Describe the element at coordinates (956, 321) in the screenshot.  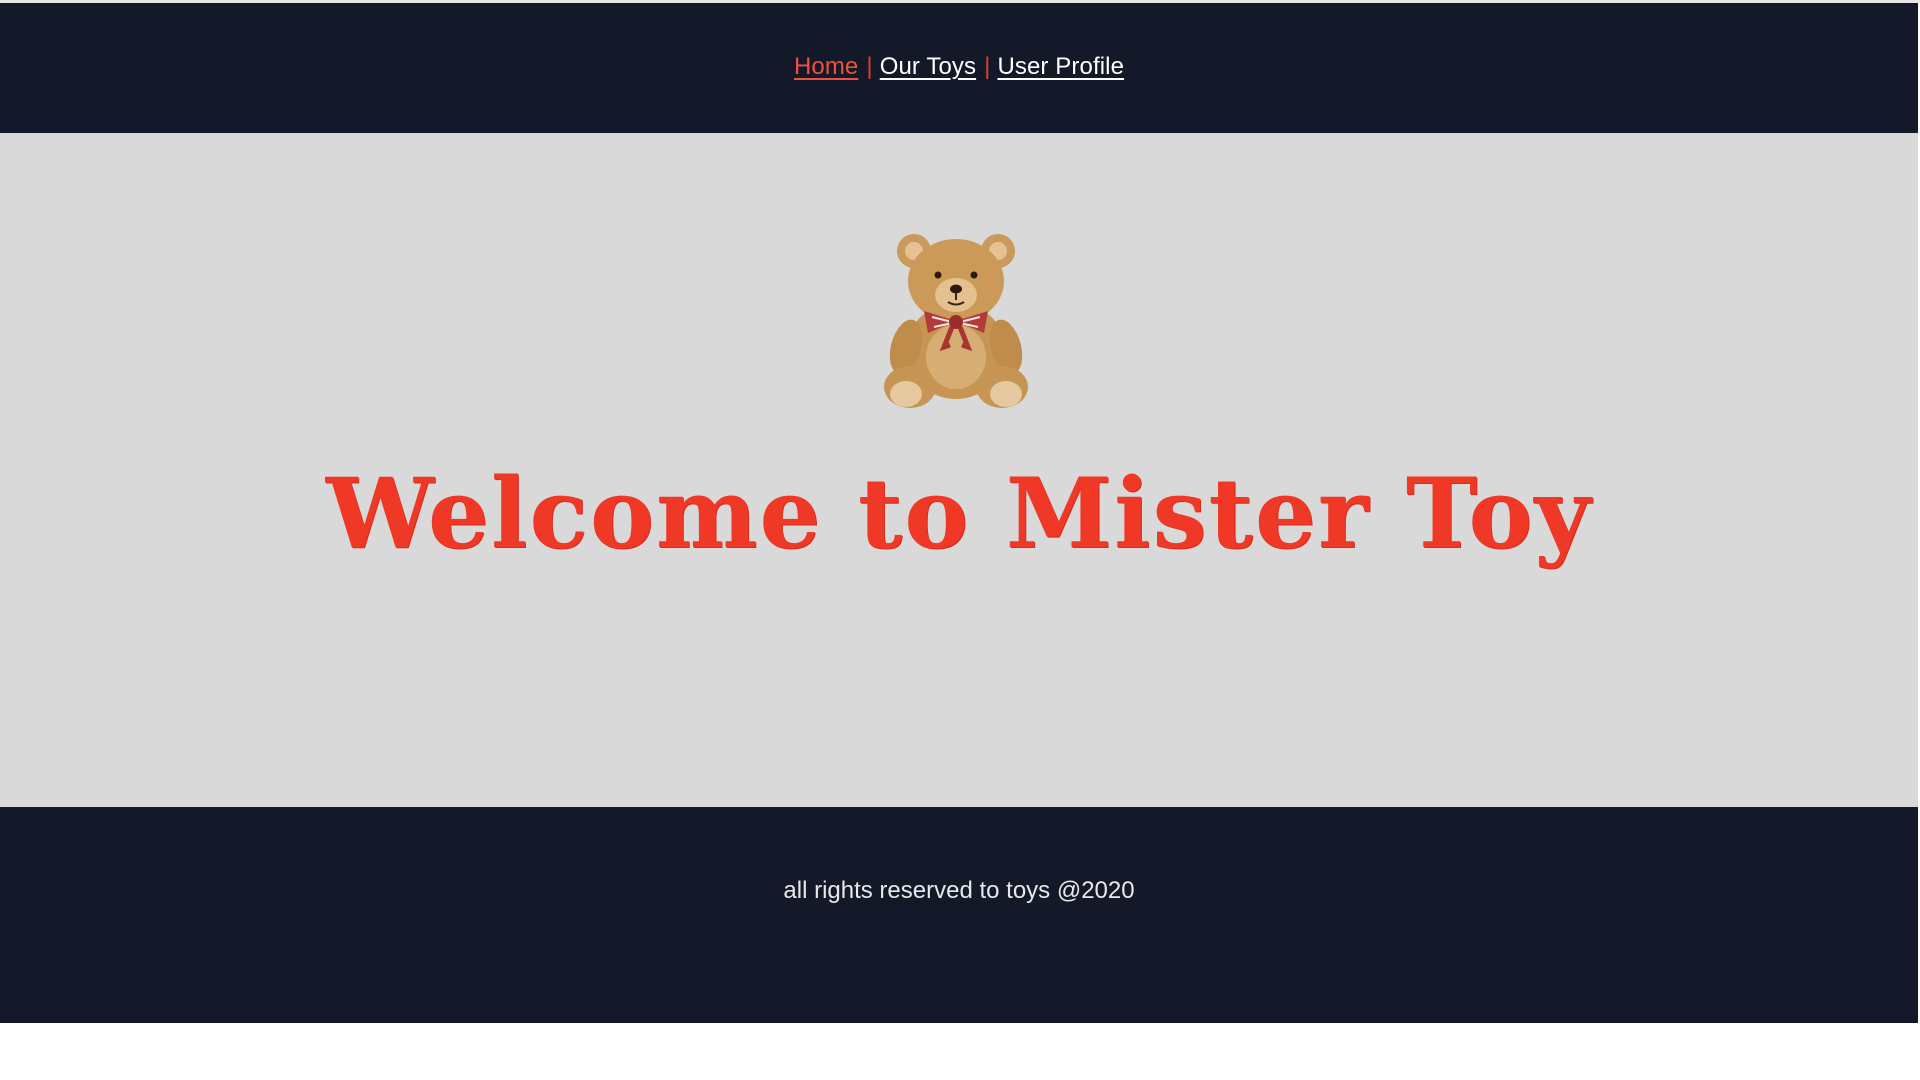
I see `teddy-bear-image` at that location.